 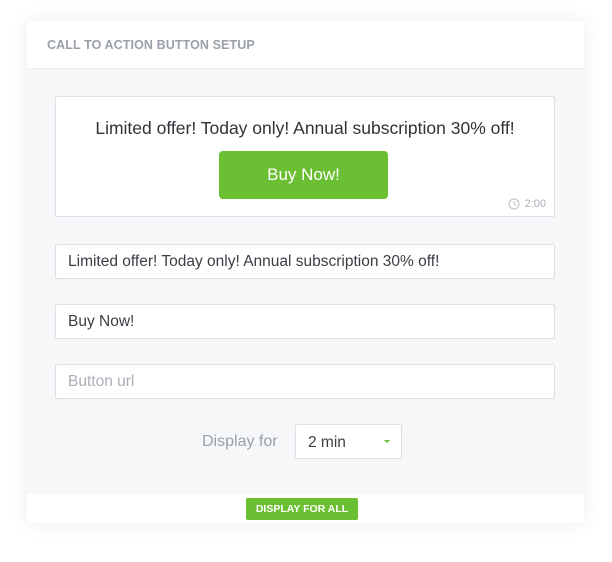 I want to click on display-for-all-button: DISPLAY FOR ALL, so click(x=302, y=509).